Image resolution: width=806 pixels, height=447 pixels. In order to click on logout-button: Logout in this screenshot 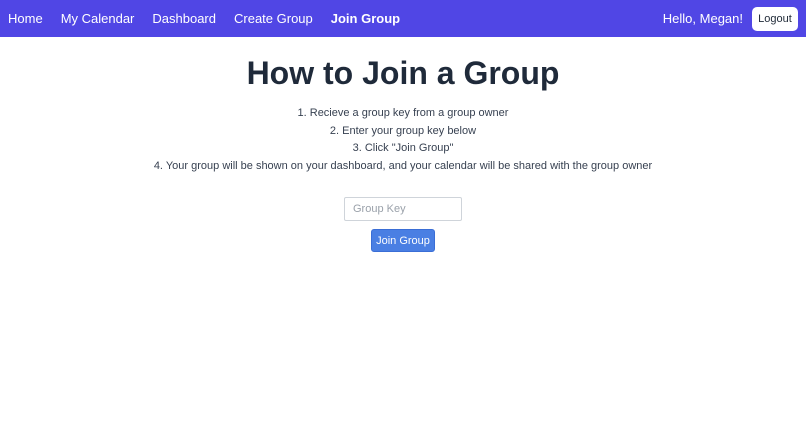, I will do `click(775, 18)`.